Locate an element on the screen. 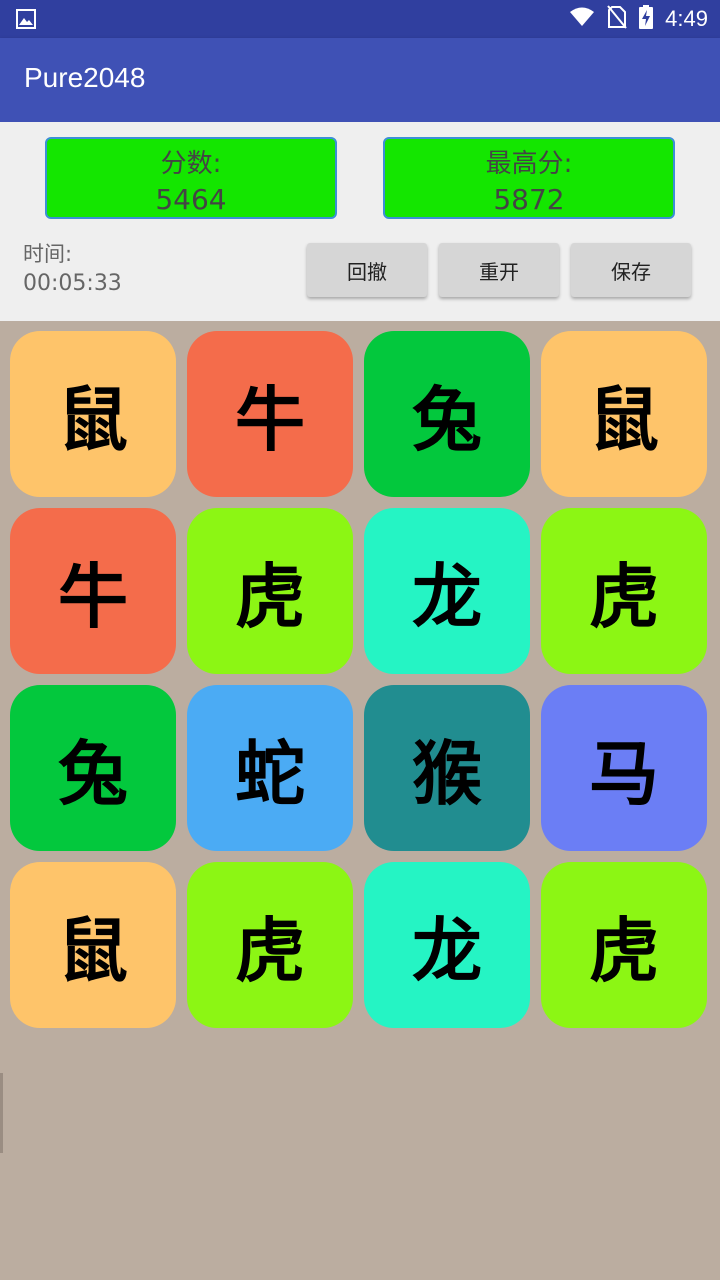 This screenshot has width=720, height=1280. status-bar: 4:49 is located at coordinates (360, 19).